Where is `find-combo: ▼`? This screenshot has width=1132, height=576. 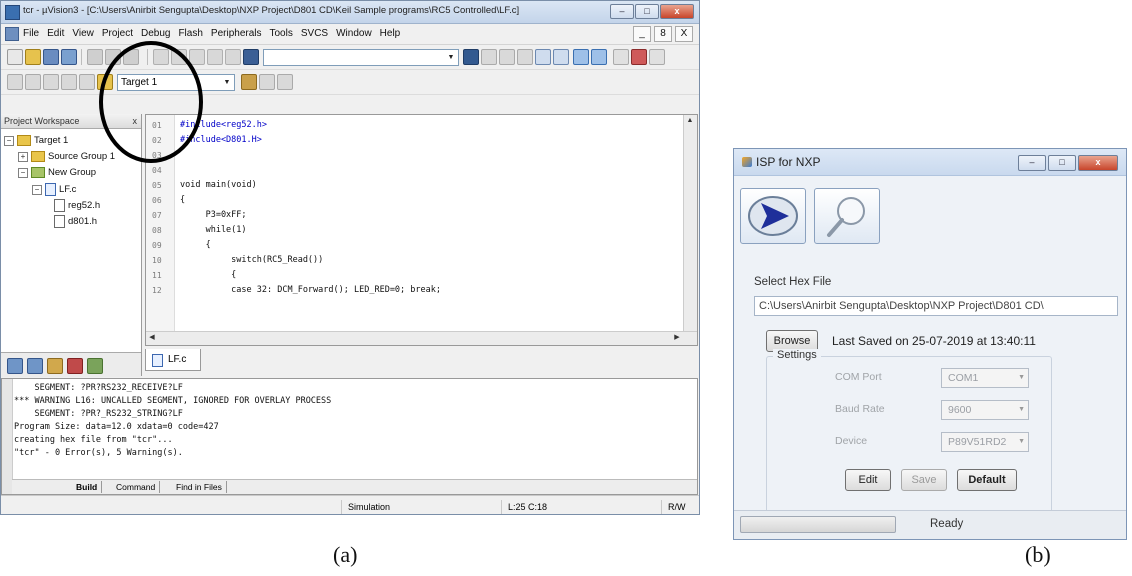
find-combo: ▼ is located at coordinates (361, 57).